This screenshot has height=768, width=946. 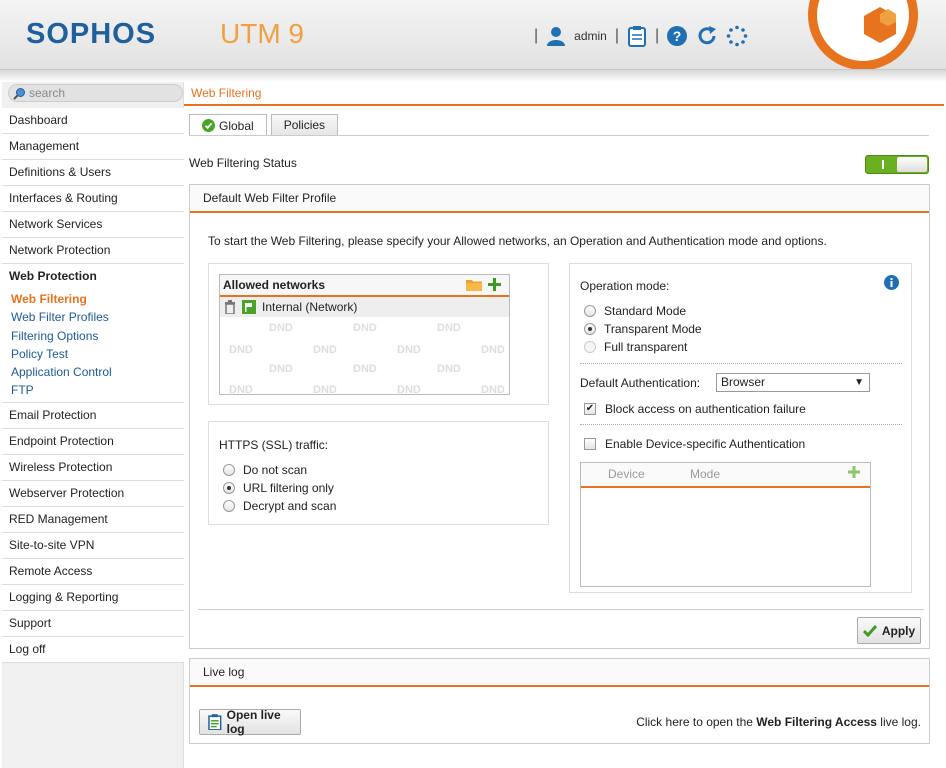 I want to click on open-live-log-button: Open live log, so click(x=250, y=722).